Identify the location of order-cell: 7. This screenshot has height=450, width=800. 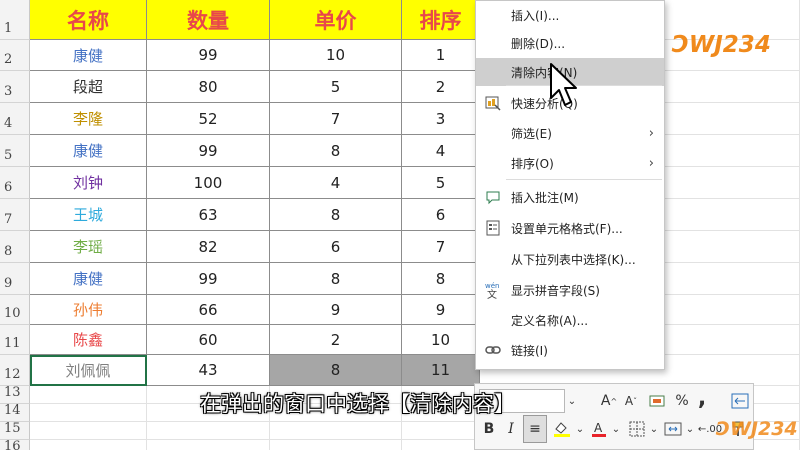
(441, 247).